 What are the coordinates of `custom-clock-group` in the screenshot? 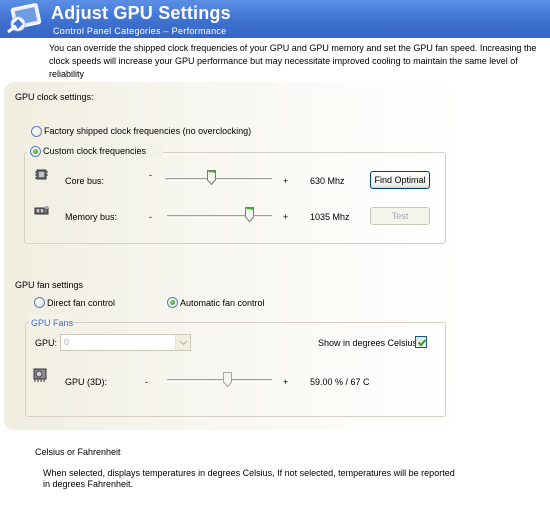 It's located at (235, 198).